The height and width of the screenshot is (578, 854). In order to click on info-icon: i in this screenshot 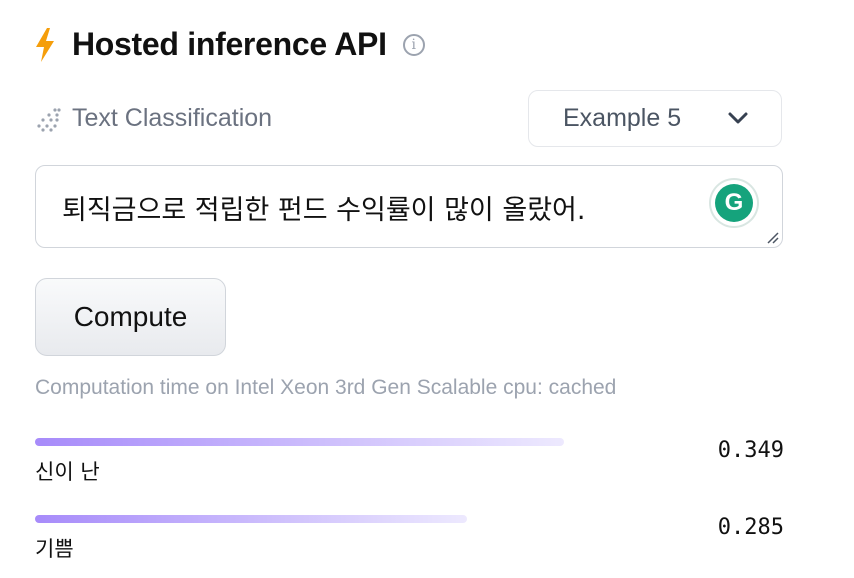, I will do `click(413, 44)`.